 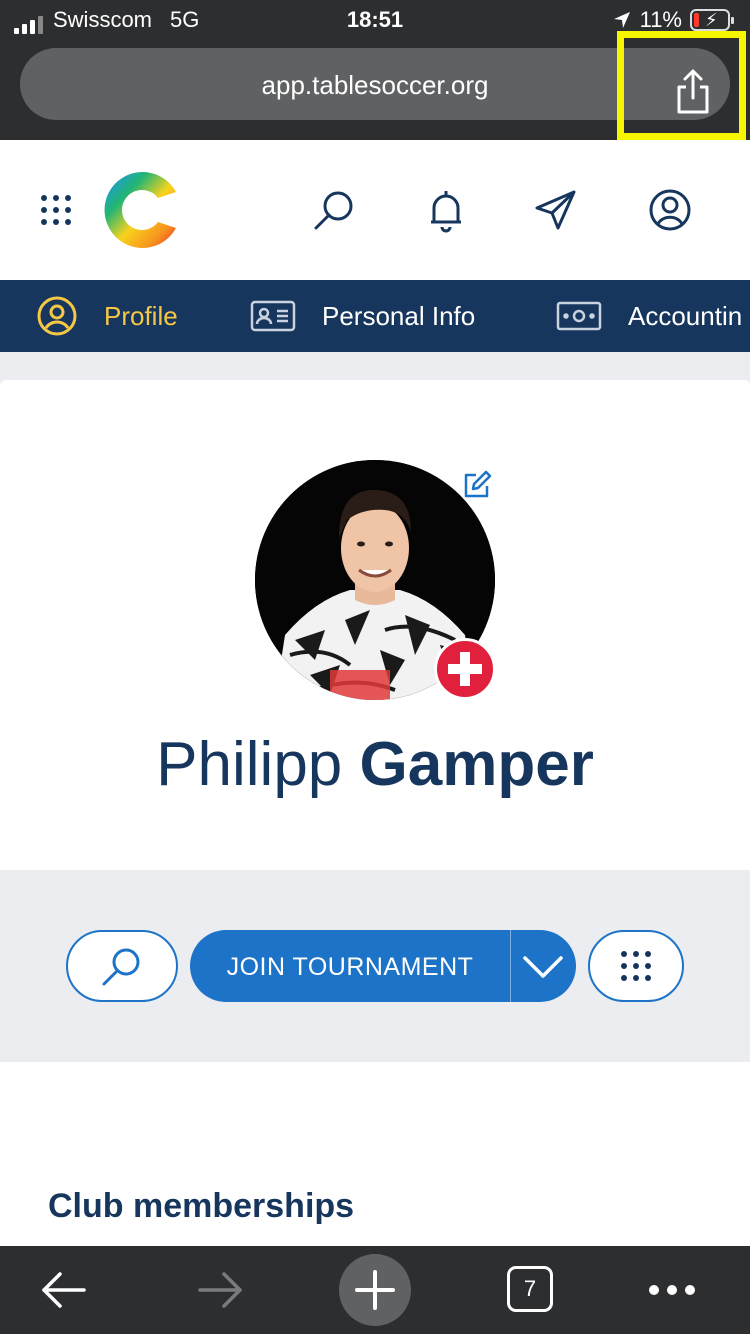 I want to click on share-button, so click(x=693, y=92).